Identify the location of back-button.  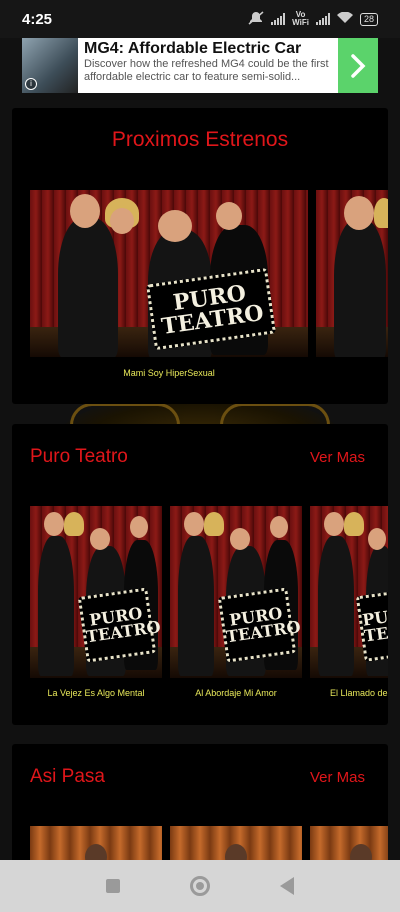
(287, 886).